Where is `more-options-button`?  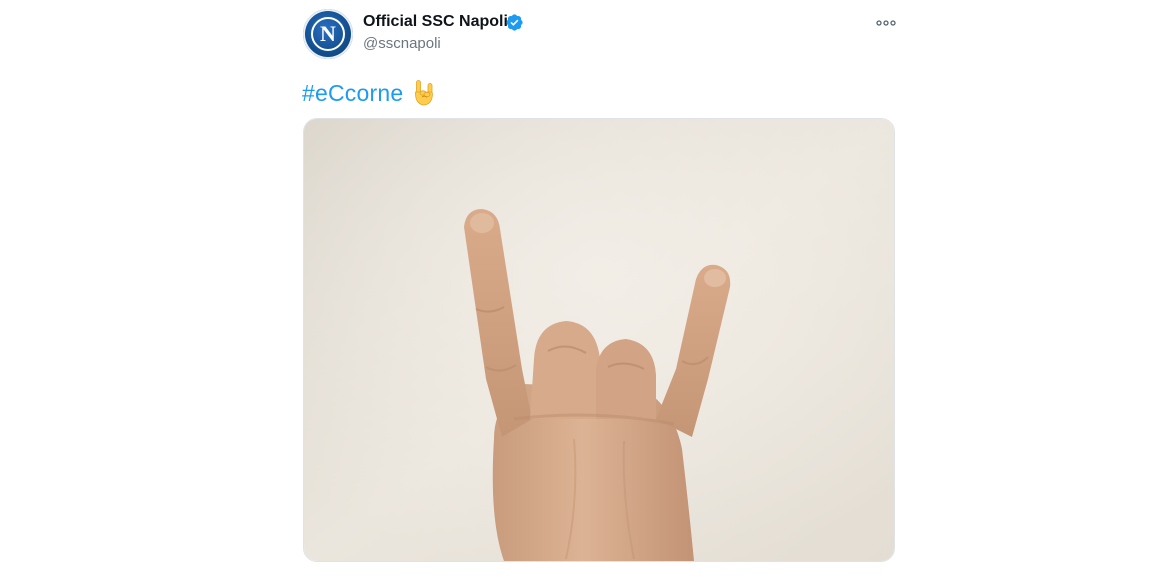
more-options-button is located at coordinates (886, 23).